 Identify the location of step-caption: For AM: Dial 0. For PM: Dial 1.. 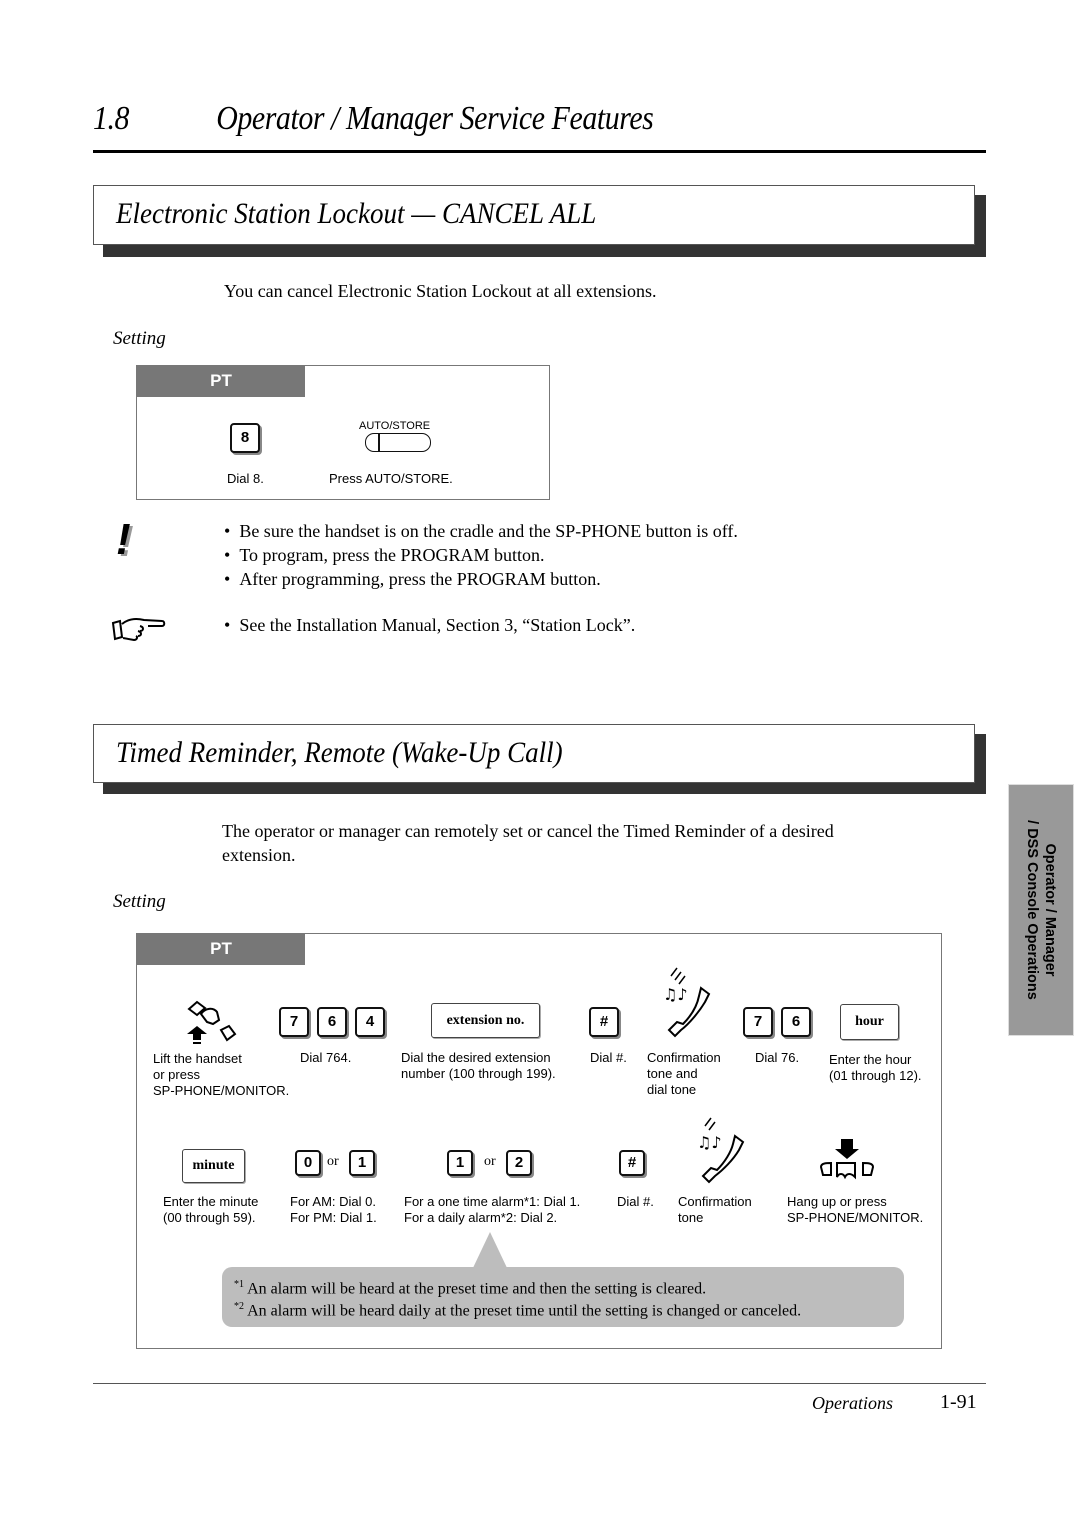
(333, 1209).